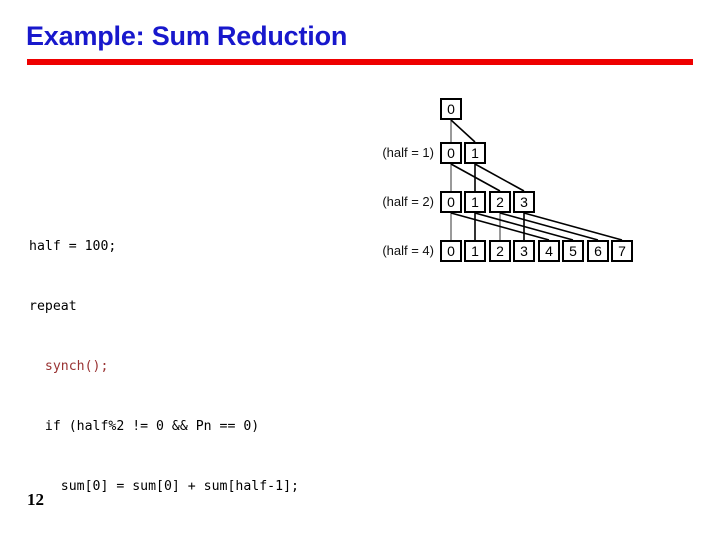 The height and width of the screenshot is (540, 720). I want to click on row-label-half-4: (half = 4), so click(408, 250).